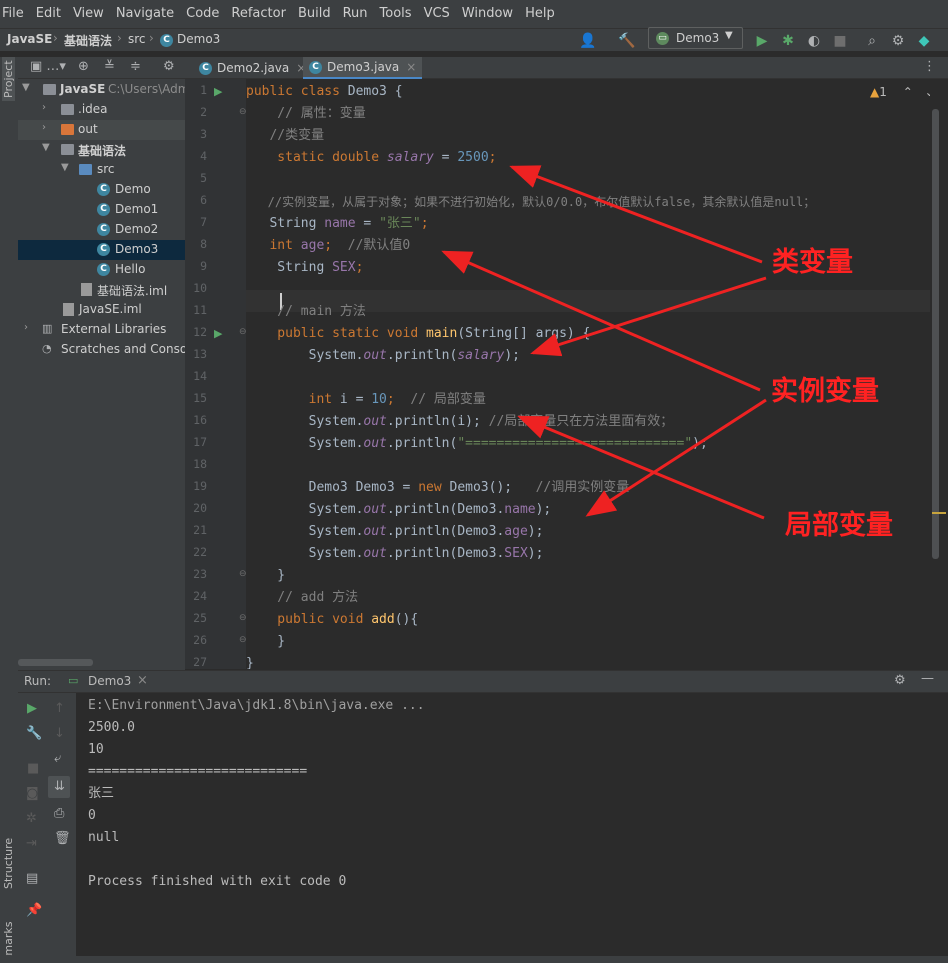  I want to click on console-line: 张三, so click(101, 793).